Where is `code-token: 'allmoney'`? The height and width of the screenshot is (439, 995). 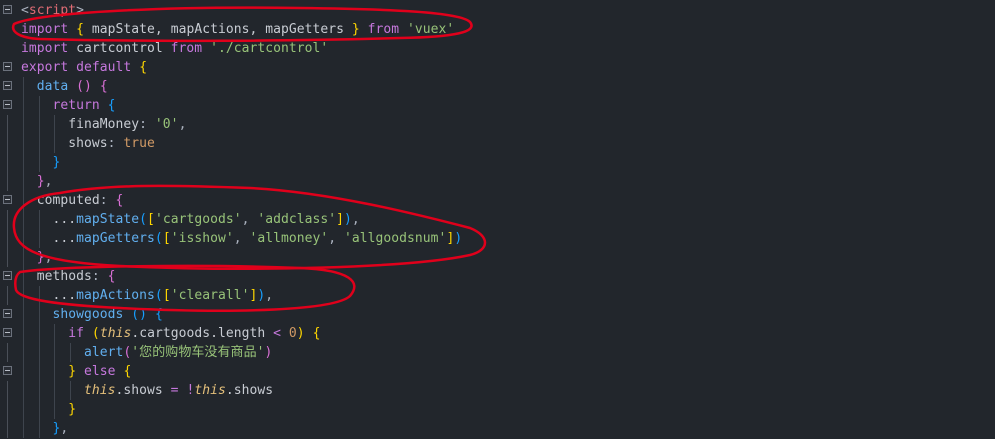
code-token: 'allmoney' is located at coordinates (289, 238).